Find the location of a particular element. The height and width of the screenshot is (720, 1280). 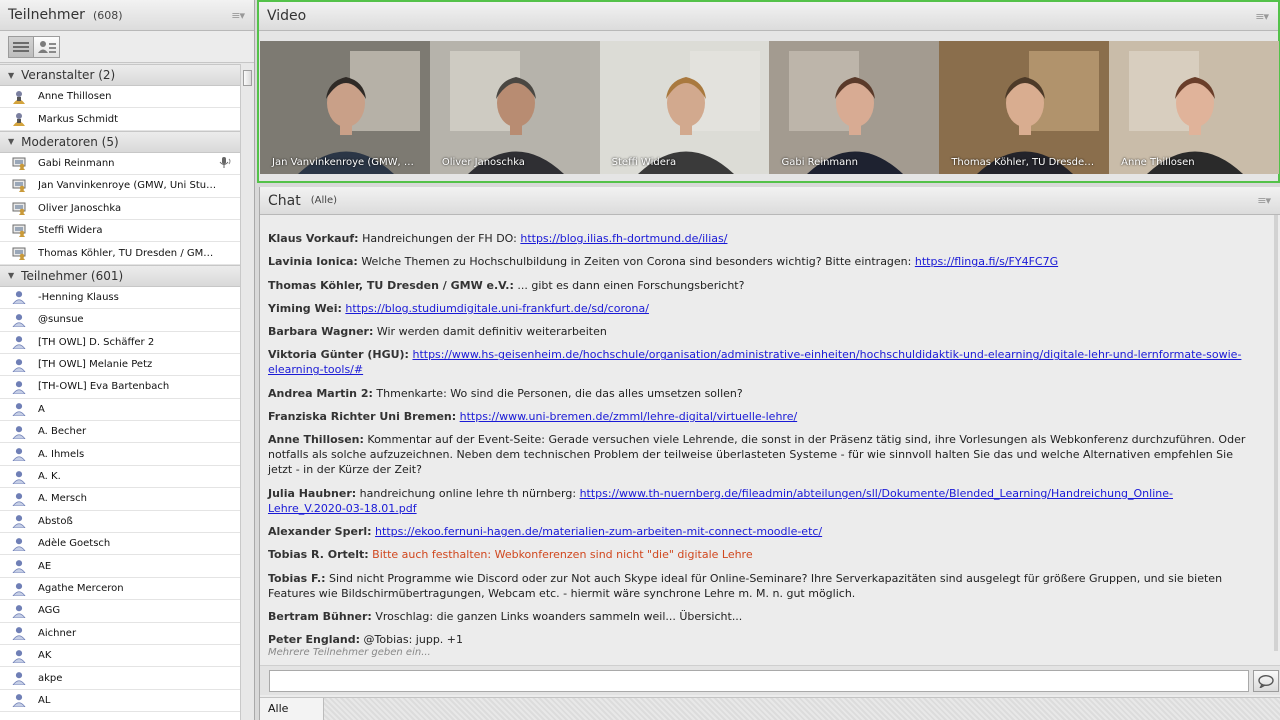

chat-input is located at coordinates (759, 681).